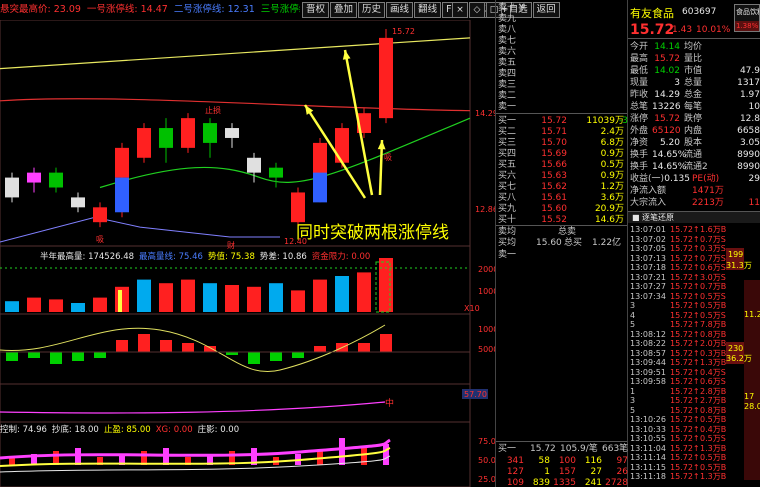 The width and height of the screenshot is (760, 487). I want to click on macd-axis-label: 10000, so click(486, 329).